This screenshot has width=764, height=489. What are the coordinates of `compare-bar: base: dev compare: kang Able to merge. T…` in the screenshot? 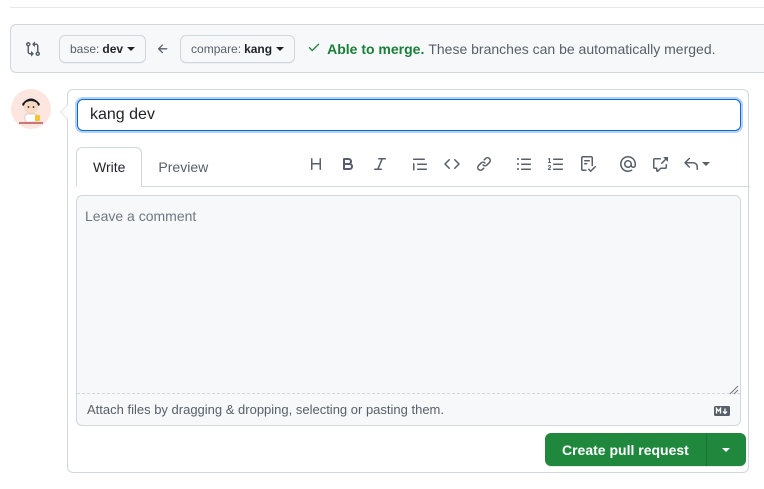 It's located at (387, 48).